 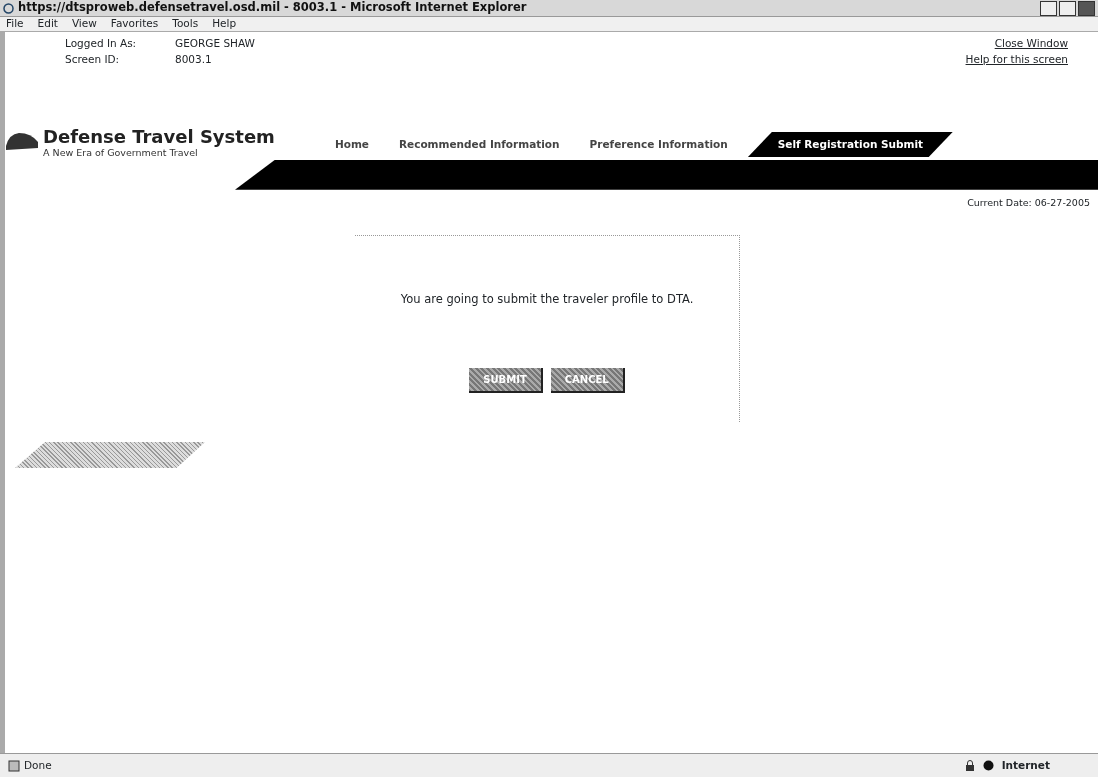 I want to click on nav-tab: Home, so click(x=351, y=144).